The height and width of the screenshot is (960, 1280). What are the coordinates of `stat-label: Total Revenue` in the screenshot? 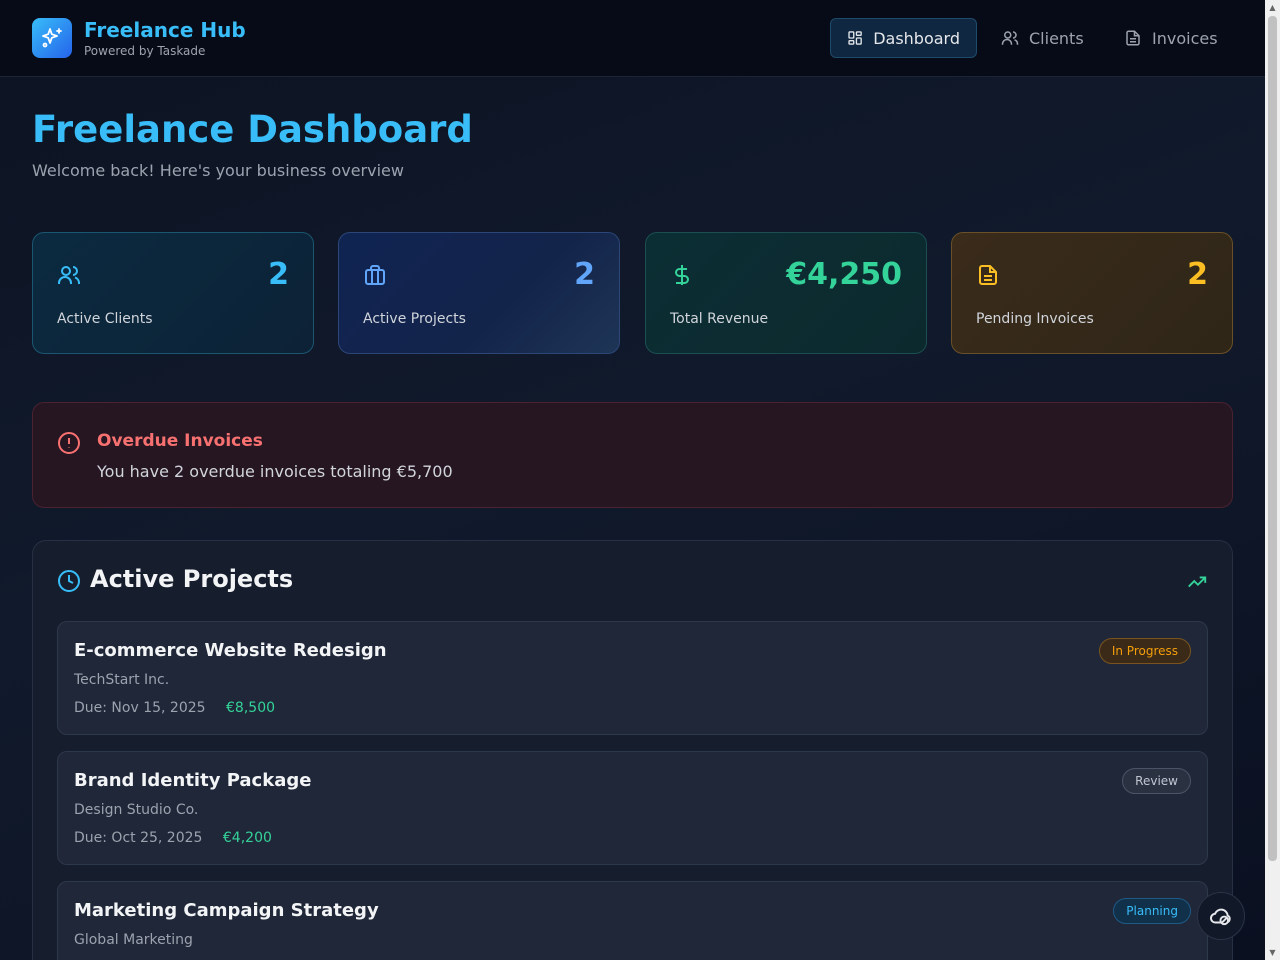 It's located at (719, 319).